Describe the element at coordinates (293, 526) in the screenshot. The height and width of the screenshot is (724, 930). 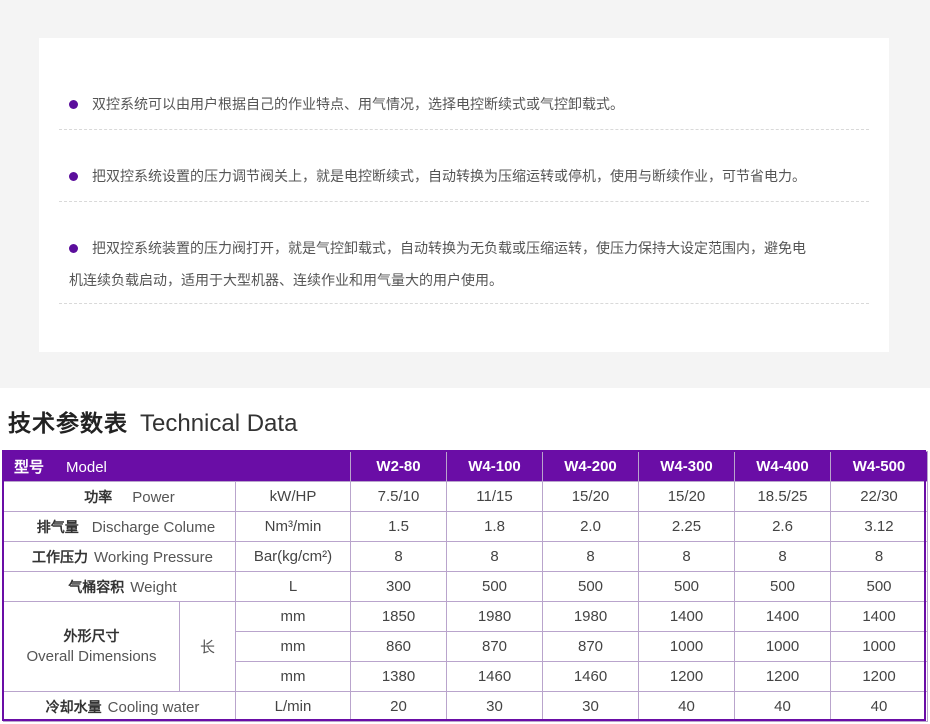
I see `unit-cell: Nm³/min` at that location.